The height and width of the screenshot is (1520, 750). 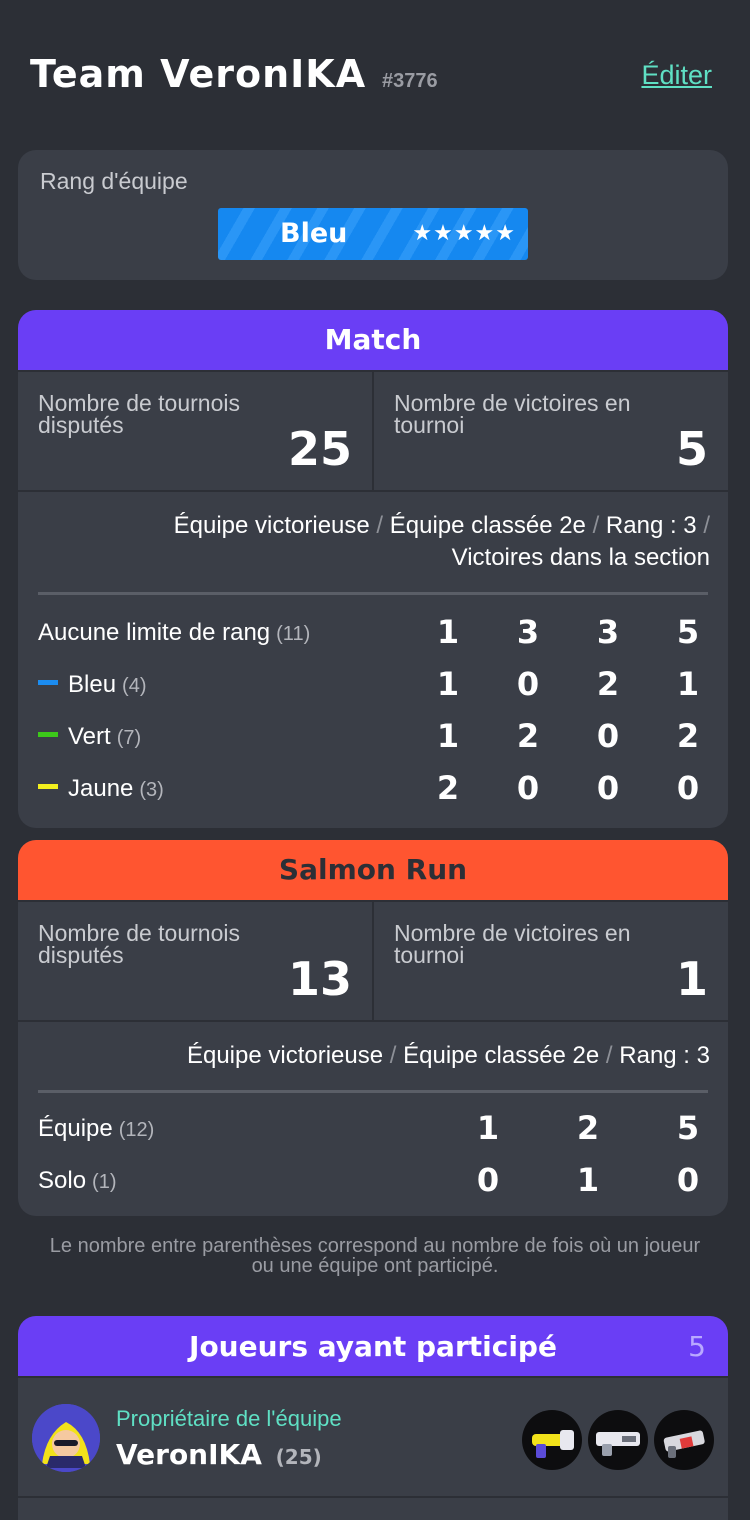 What do you see at coordinates (373, 340) in the screenshot?
I see `match-title: Match` at bounding box center [373, 340].